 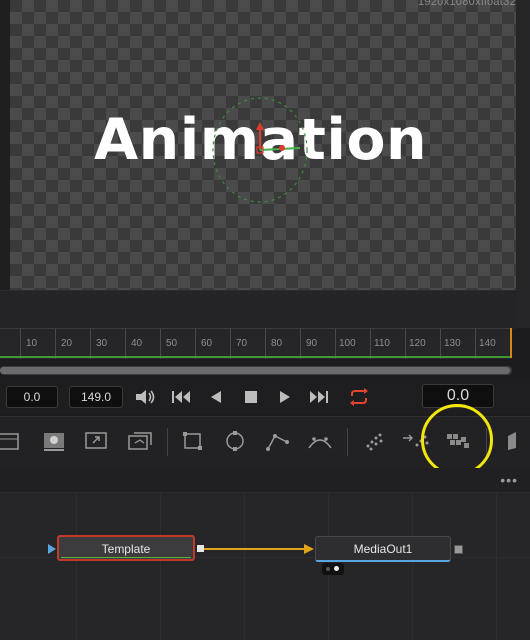 I want to click on global-end-field: 149.0, so click(x=96, y=397).